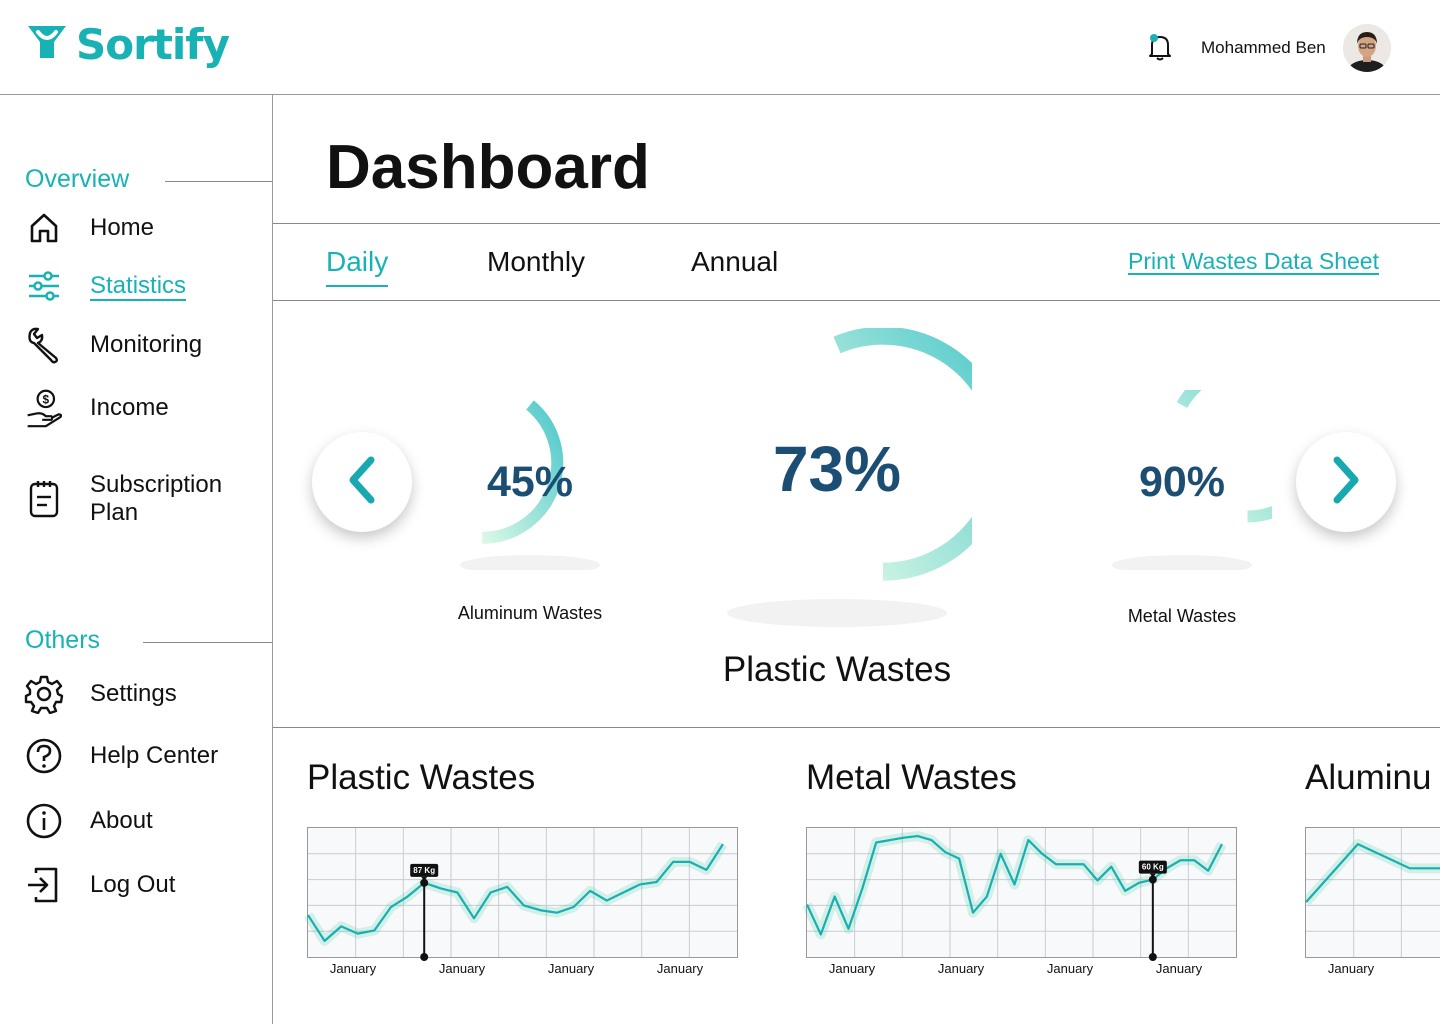  I want to click on chart-aluminum: 30 Kg, so click(1372, 892).